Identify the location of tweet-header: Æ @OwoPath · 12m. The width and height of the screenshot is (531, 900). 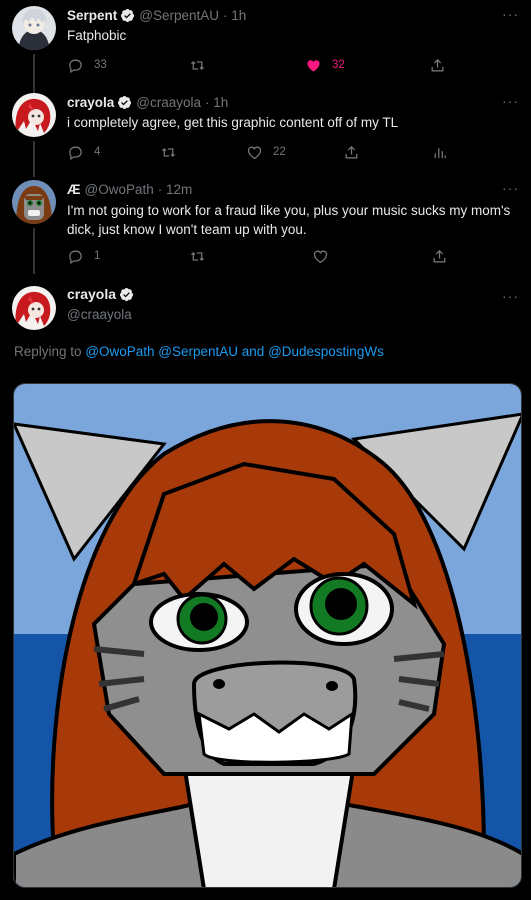
(129, 189).